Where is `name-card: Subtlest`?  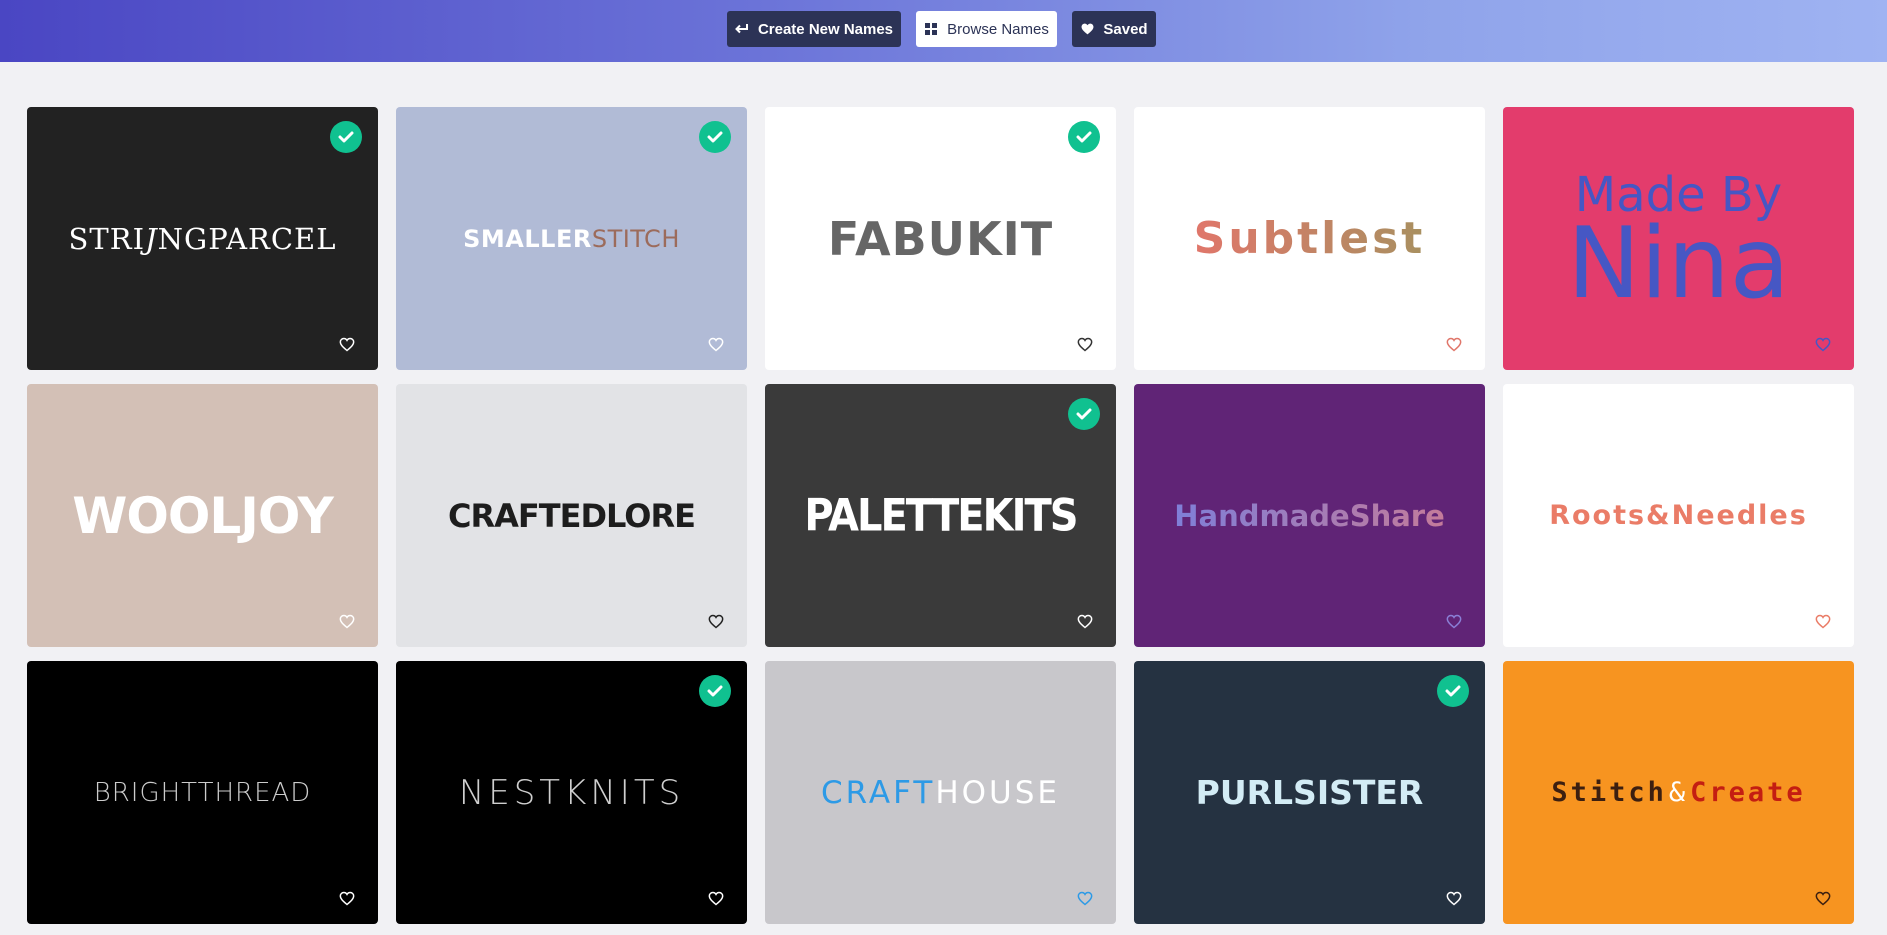 name-card: Subtlest is located at coordinates (1309, 238).